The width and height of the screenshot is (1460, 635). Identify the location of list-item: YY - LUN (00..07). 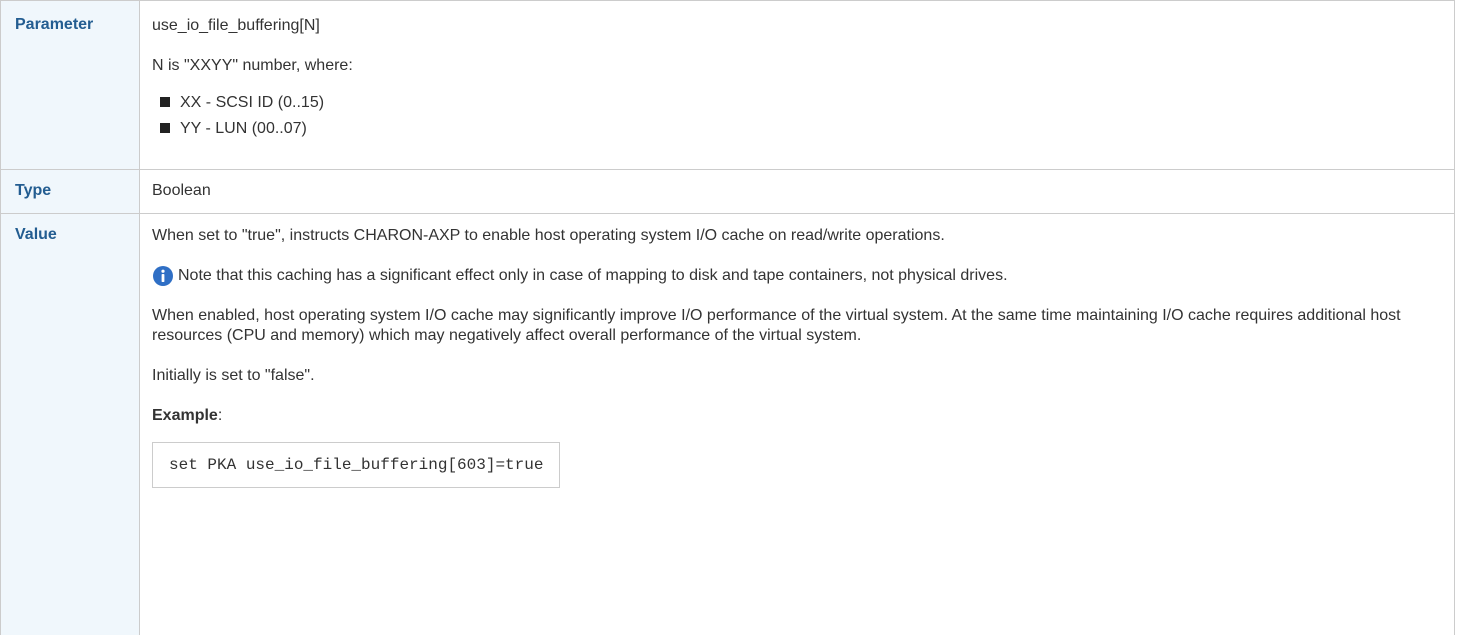
(797, 129).